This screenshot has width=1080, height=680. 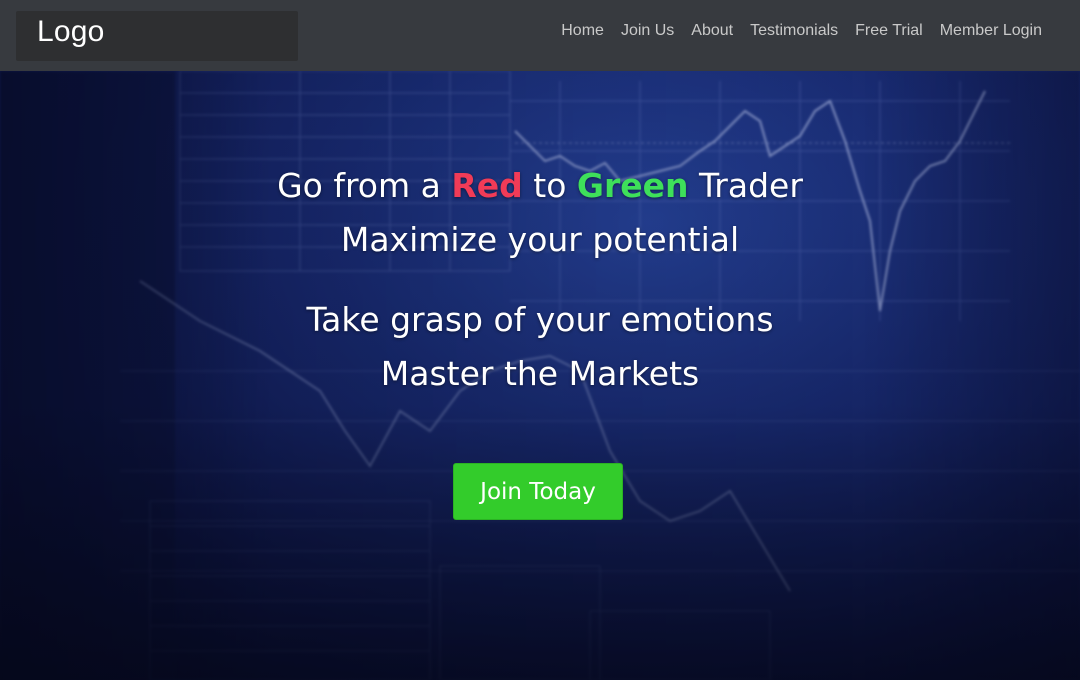 What do you see at coordinates (487, 185) in the screenshot?
I see `hero-word-red: Red` at bounding box center [487, 185].